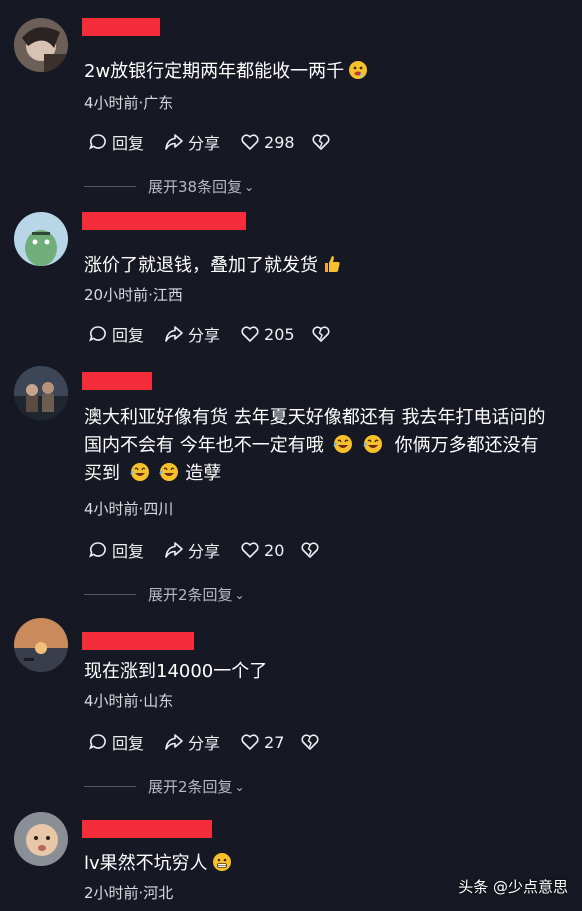  Describe the element at coordinates (274, 550) in the screenshot. I see `like-count: 20` at that location.